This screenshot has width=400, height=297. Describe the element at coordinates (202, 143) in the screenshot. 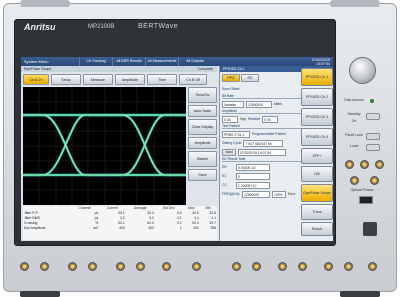

I see `amplitude-side-button: Amplitude` at that location.